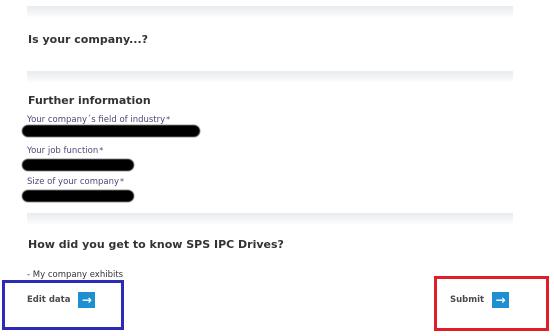 The height and width of the screenshot is (336, 554). I want to click on field-label-company-size: Size of your company*, so click(76, 182).